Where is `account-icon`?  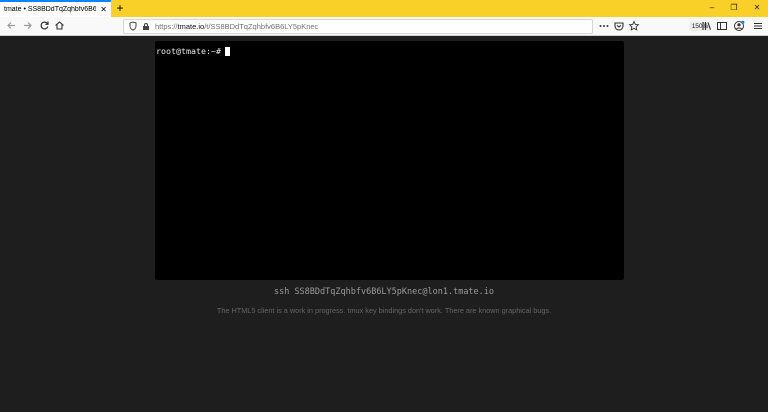
account-icon is located at coordinates (739, 26).